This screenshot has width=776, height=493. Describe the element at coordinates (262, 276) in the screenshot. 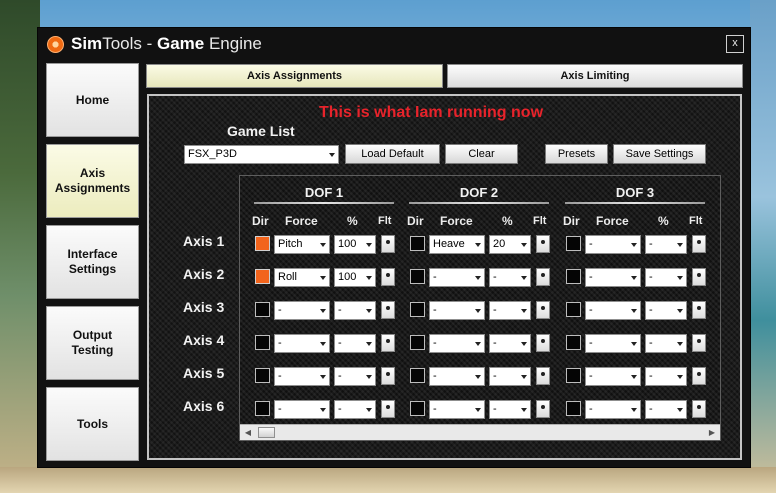

I see `dof-1-axis-2-dir-checkbox` at that location.